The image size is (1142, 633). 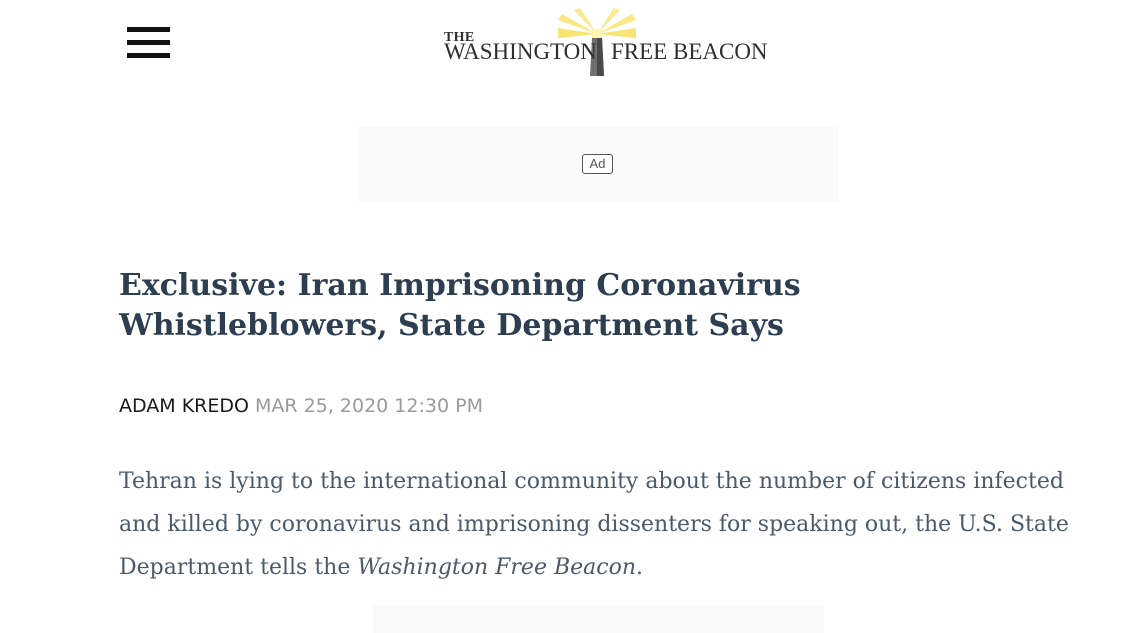 I want to click on author-link: ADAM KREDO, so click(x=184, y=406).